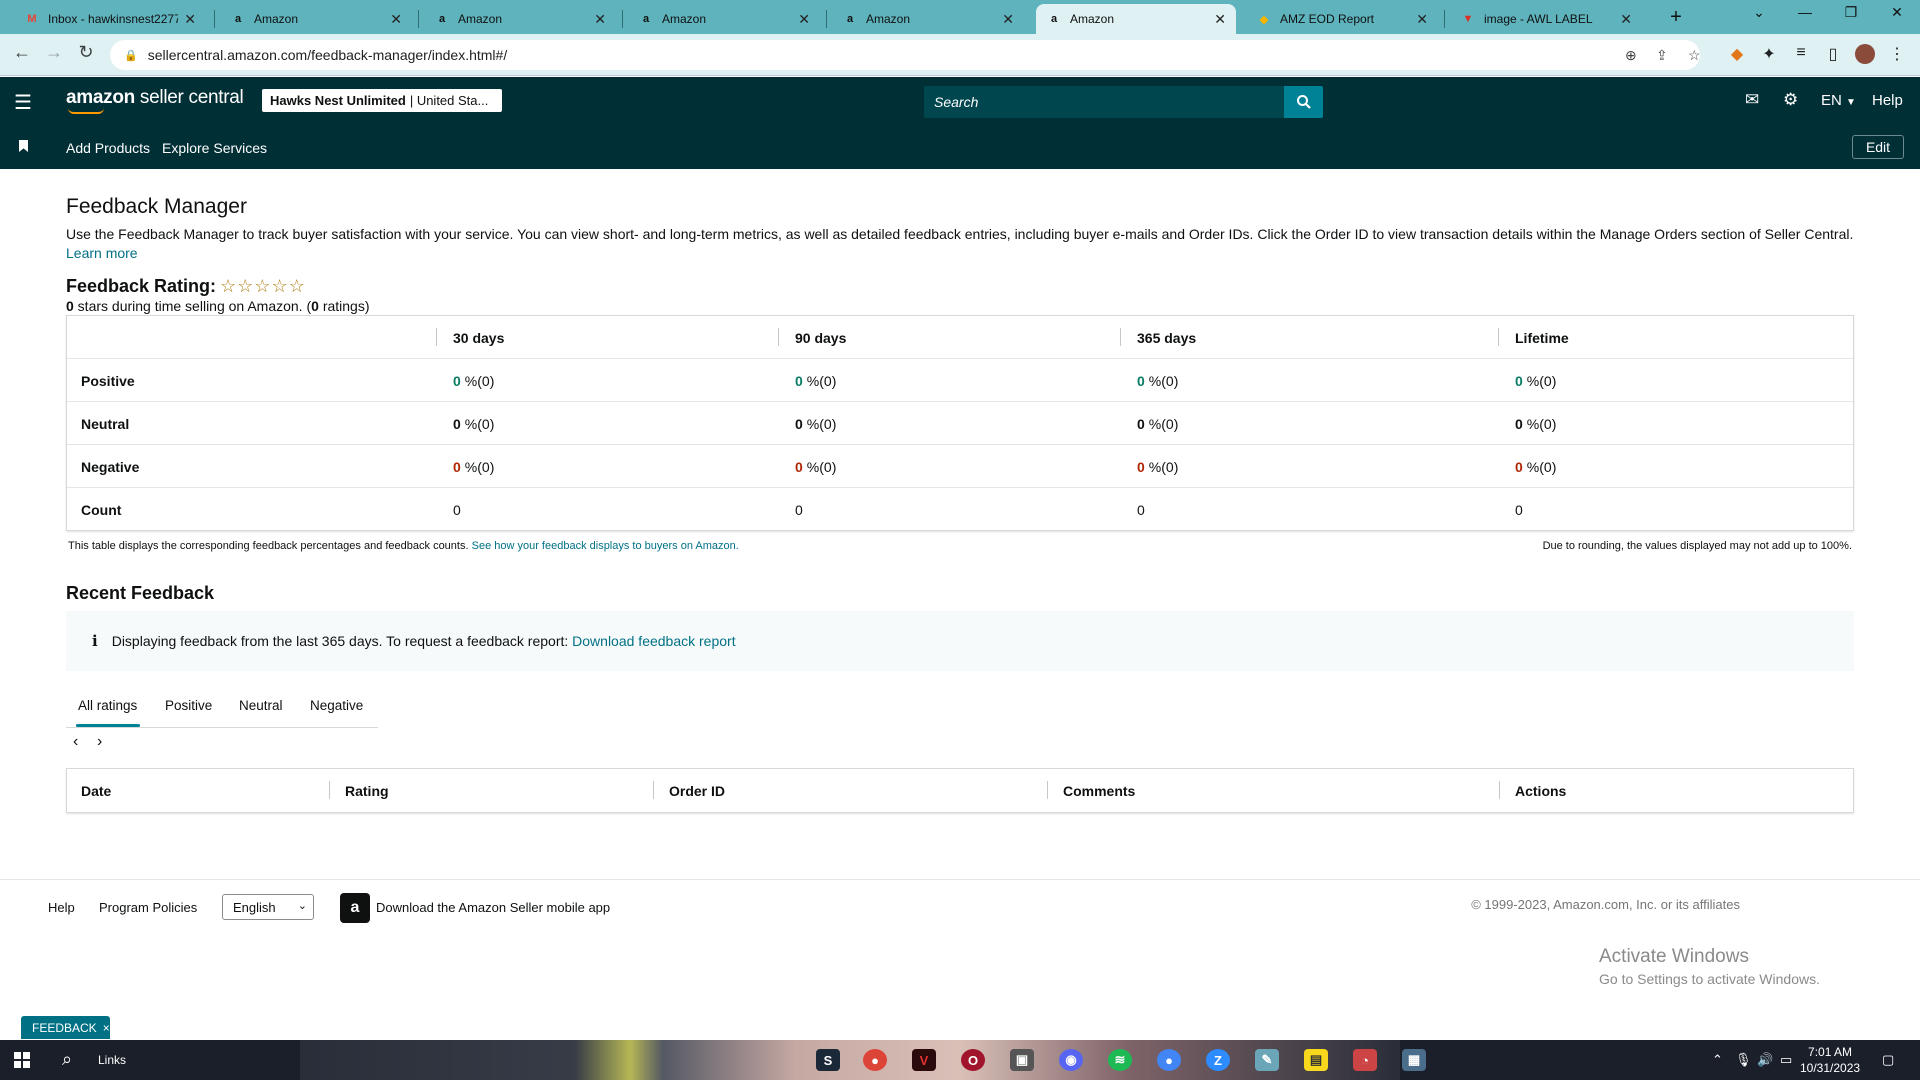  What do you see at coordinates (67, 1059) in the screenshot?
I see `taskbar-search-icon: ⌕` at bounding box center [67, 1059].